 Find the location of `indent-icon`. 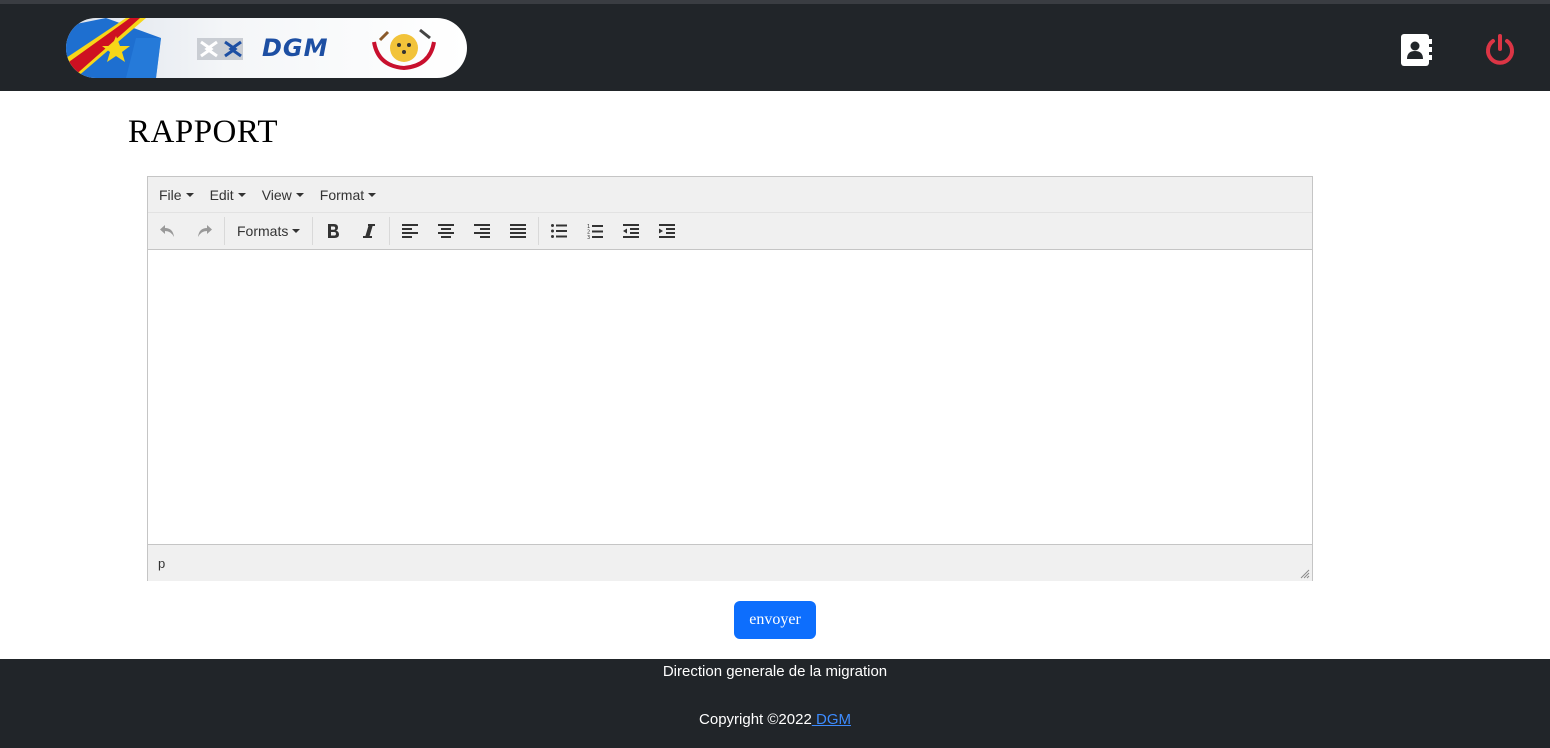

indent-icon is located at coordinates (667, 231).